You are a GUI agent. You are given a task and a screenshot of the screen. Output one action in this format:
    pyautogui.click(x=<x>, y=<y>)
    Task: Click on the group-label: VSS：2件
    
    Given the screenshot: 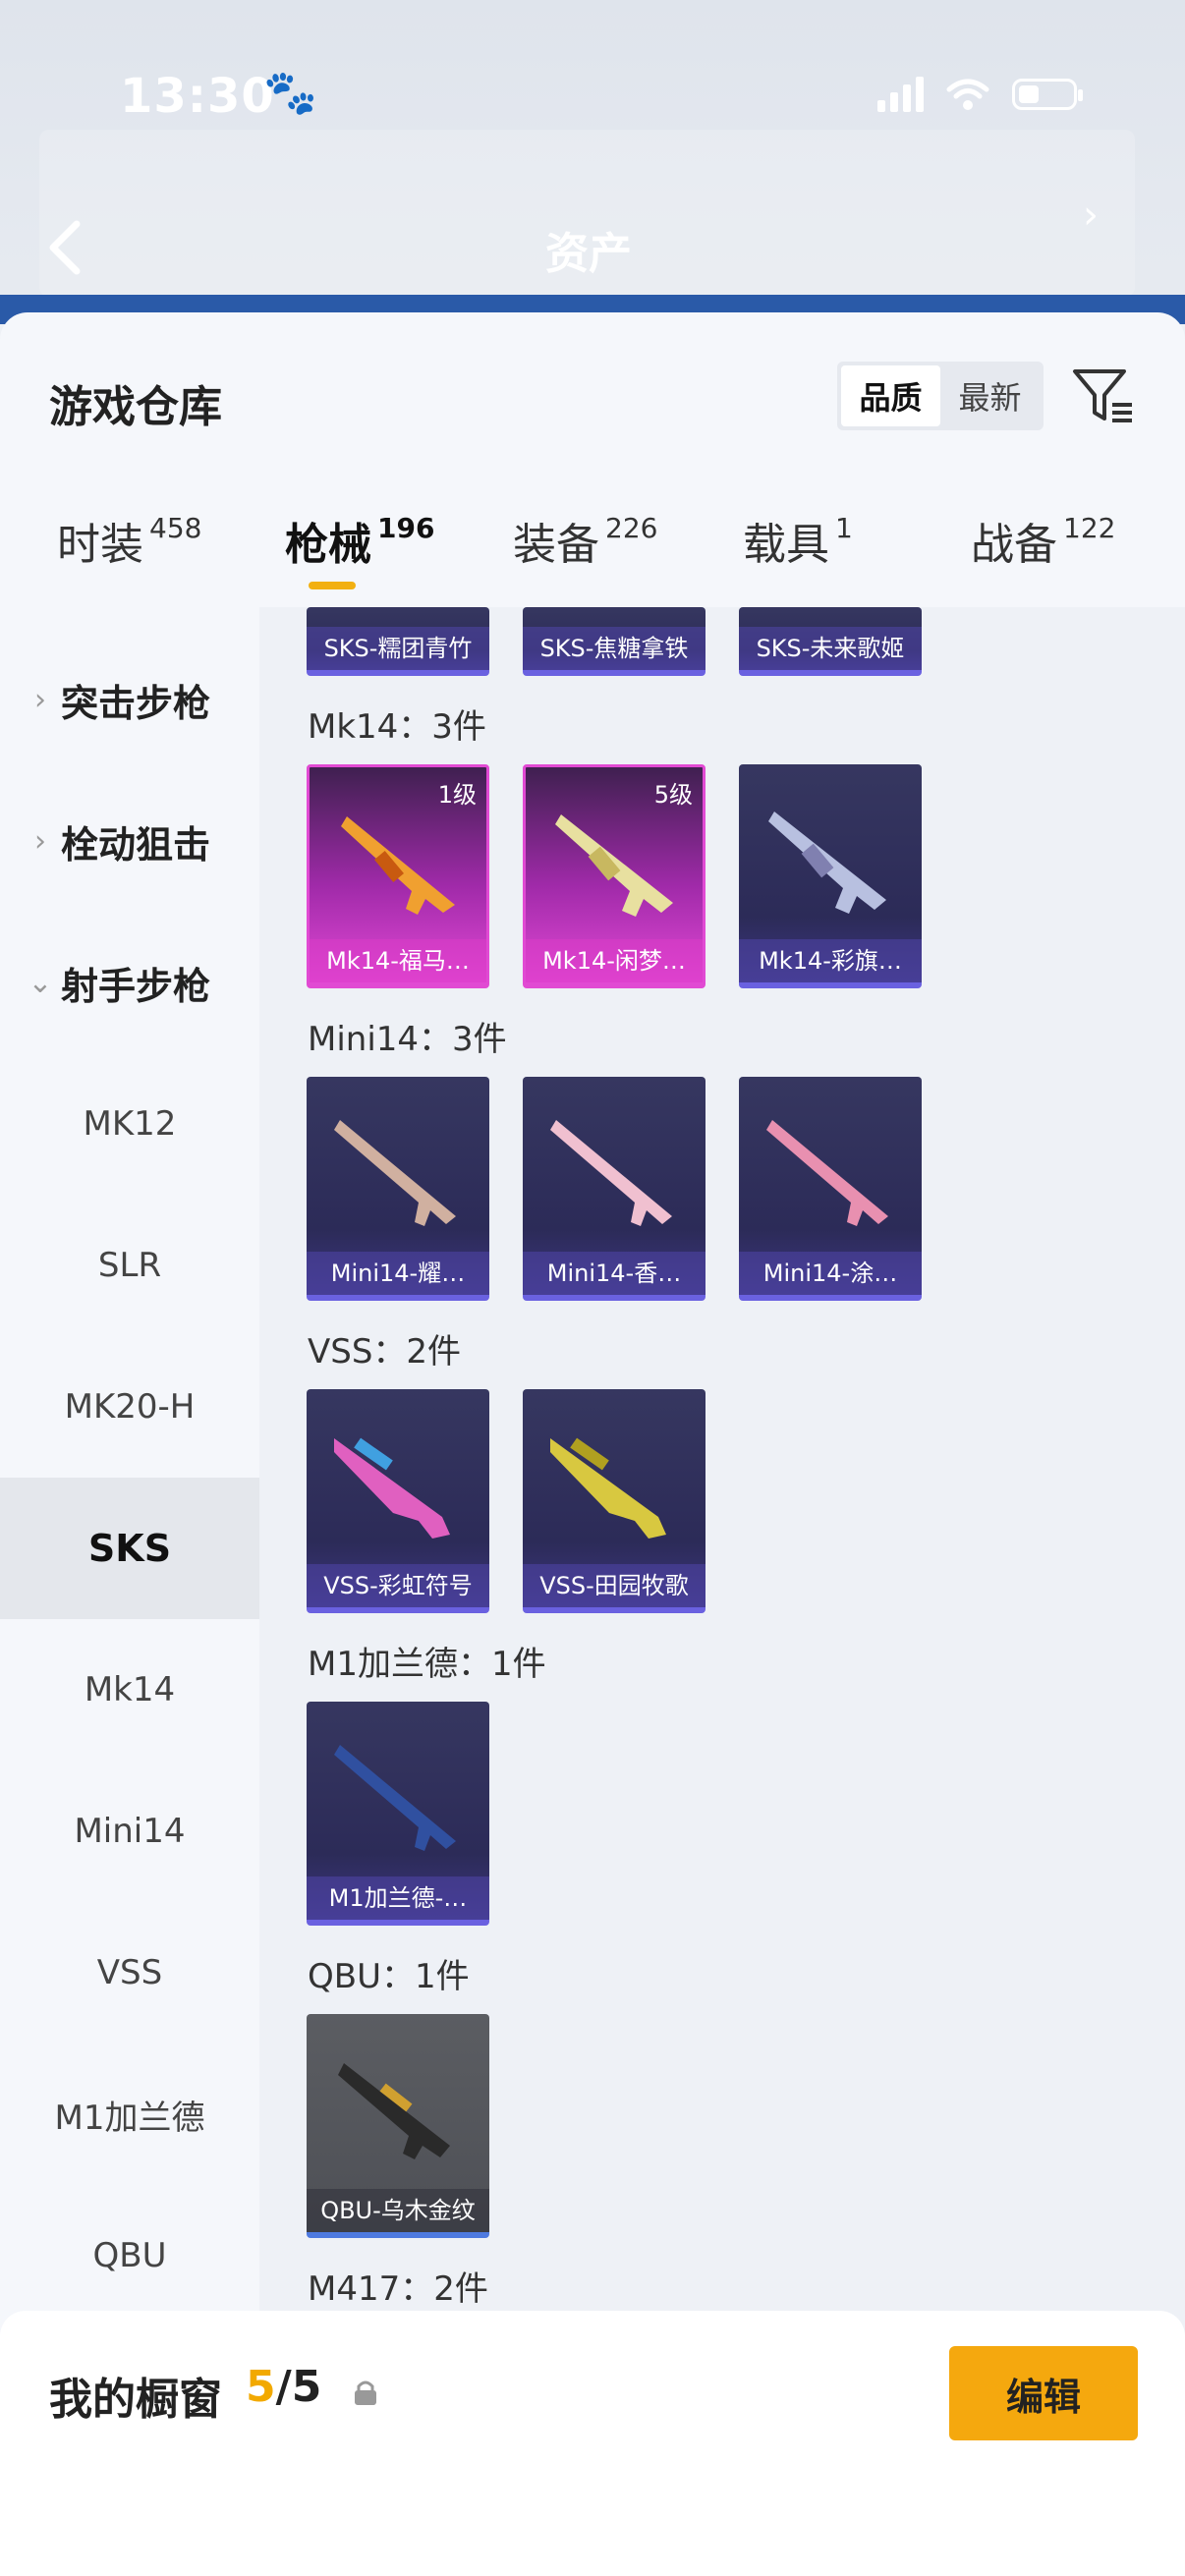 What is the action you would take?
    pyautogui.click(x=385, y=1352)
    